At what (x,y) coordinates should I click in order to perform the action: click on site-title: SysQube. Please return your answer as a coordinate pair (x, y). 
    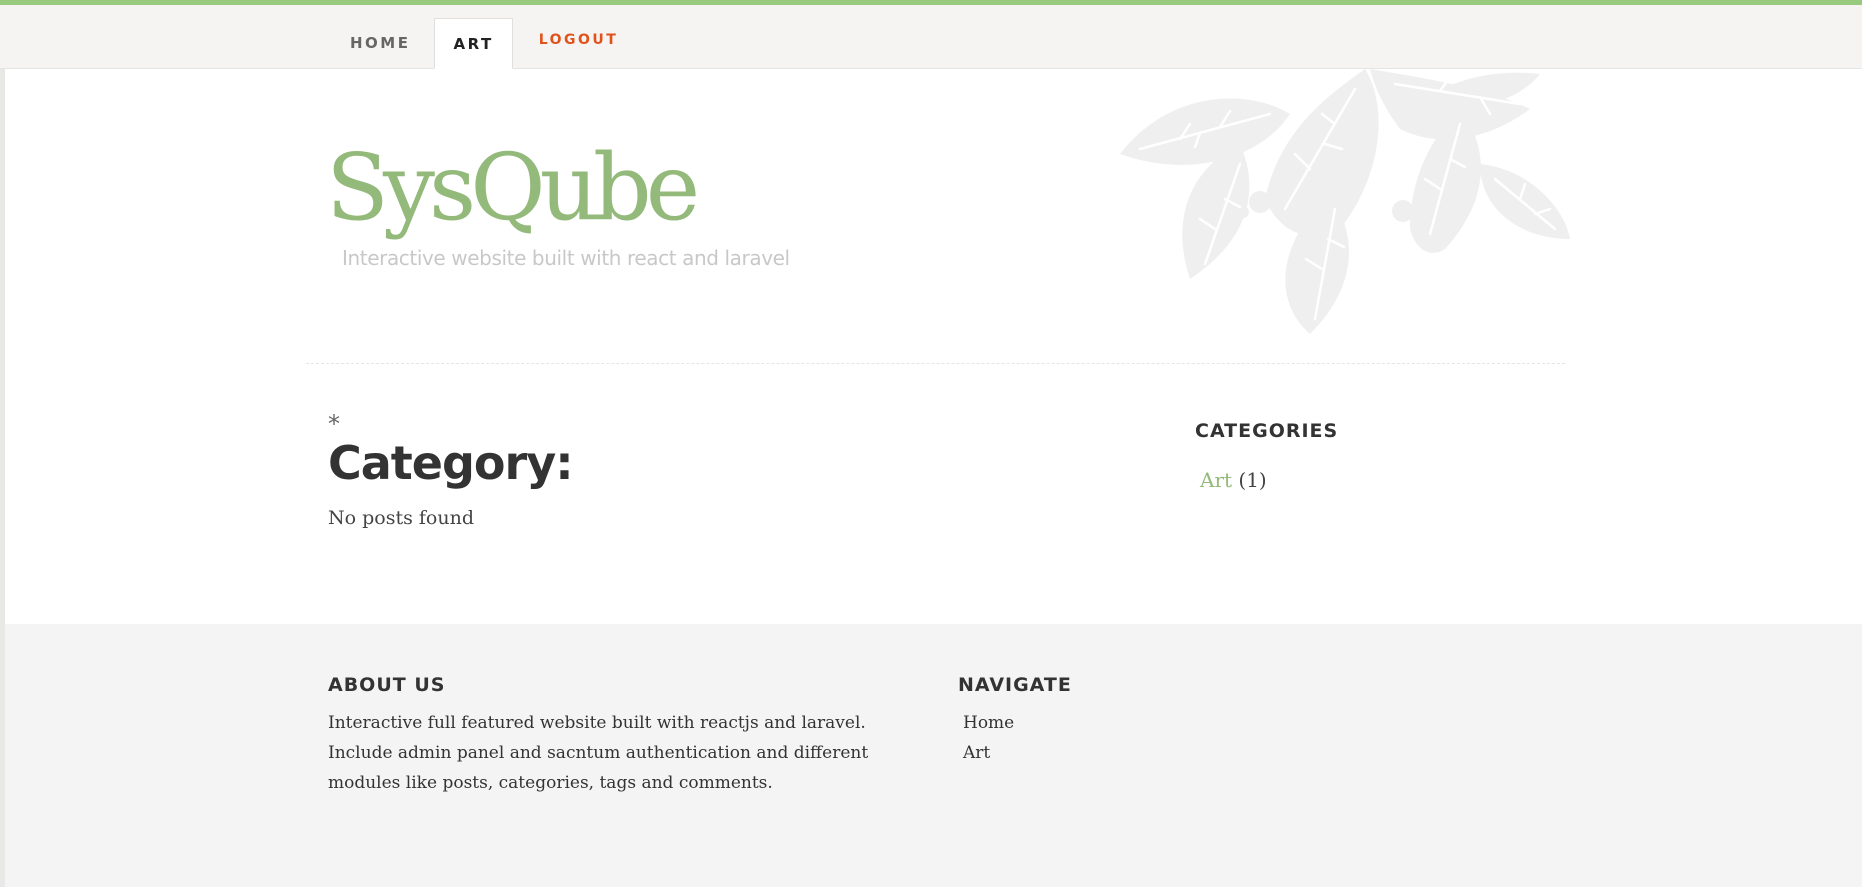
    Looking at the image, I should click on (513, 188).